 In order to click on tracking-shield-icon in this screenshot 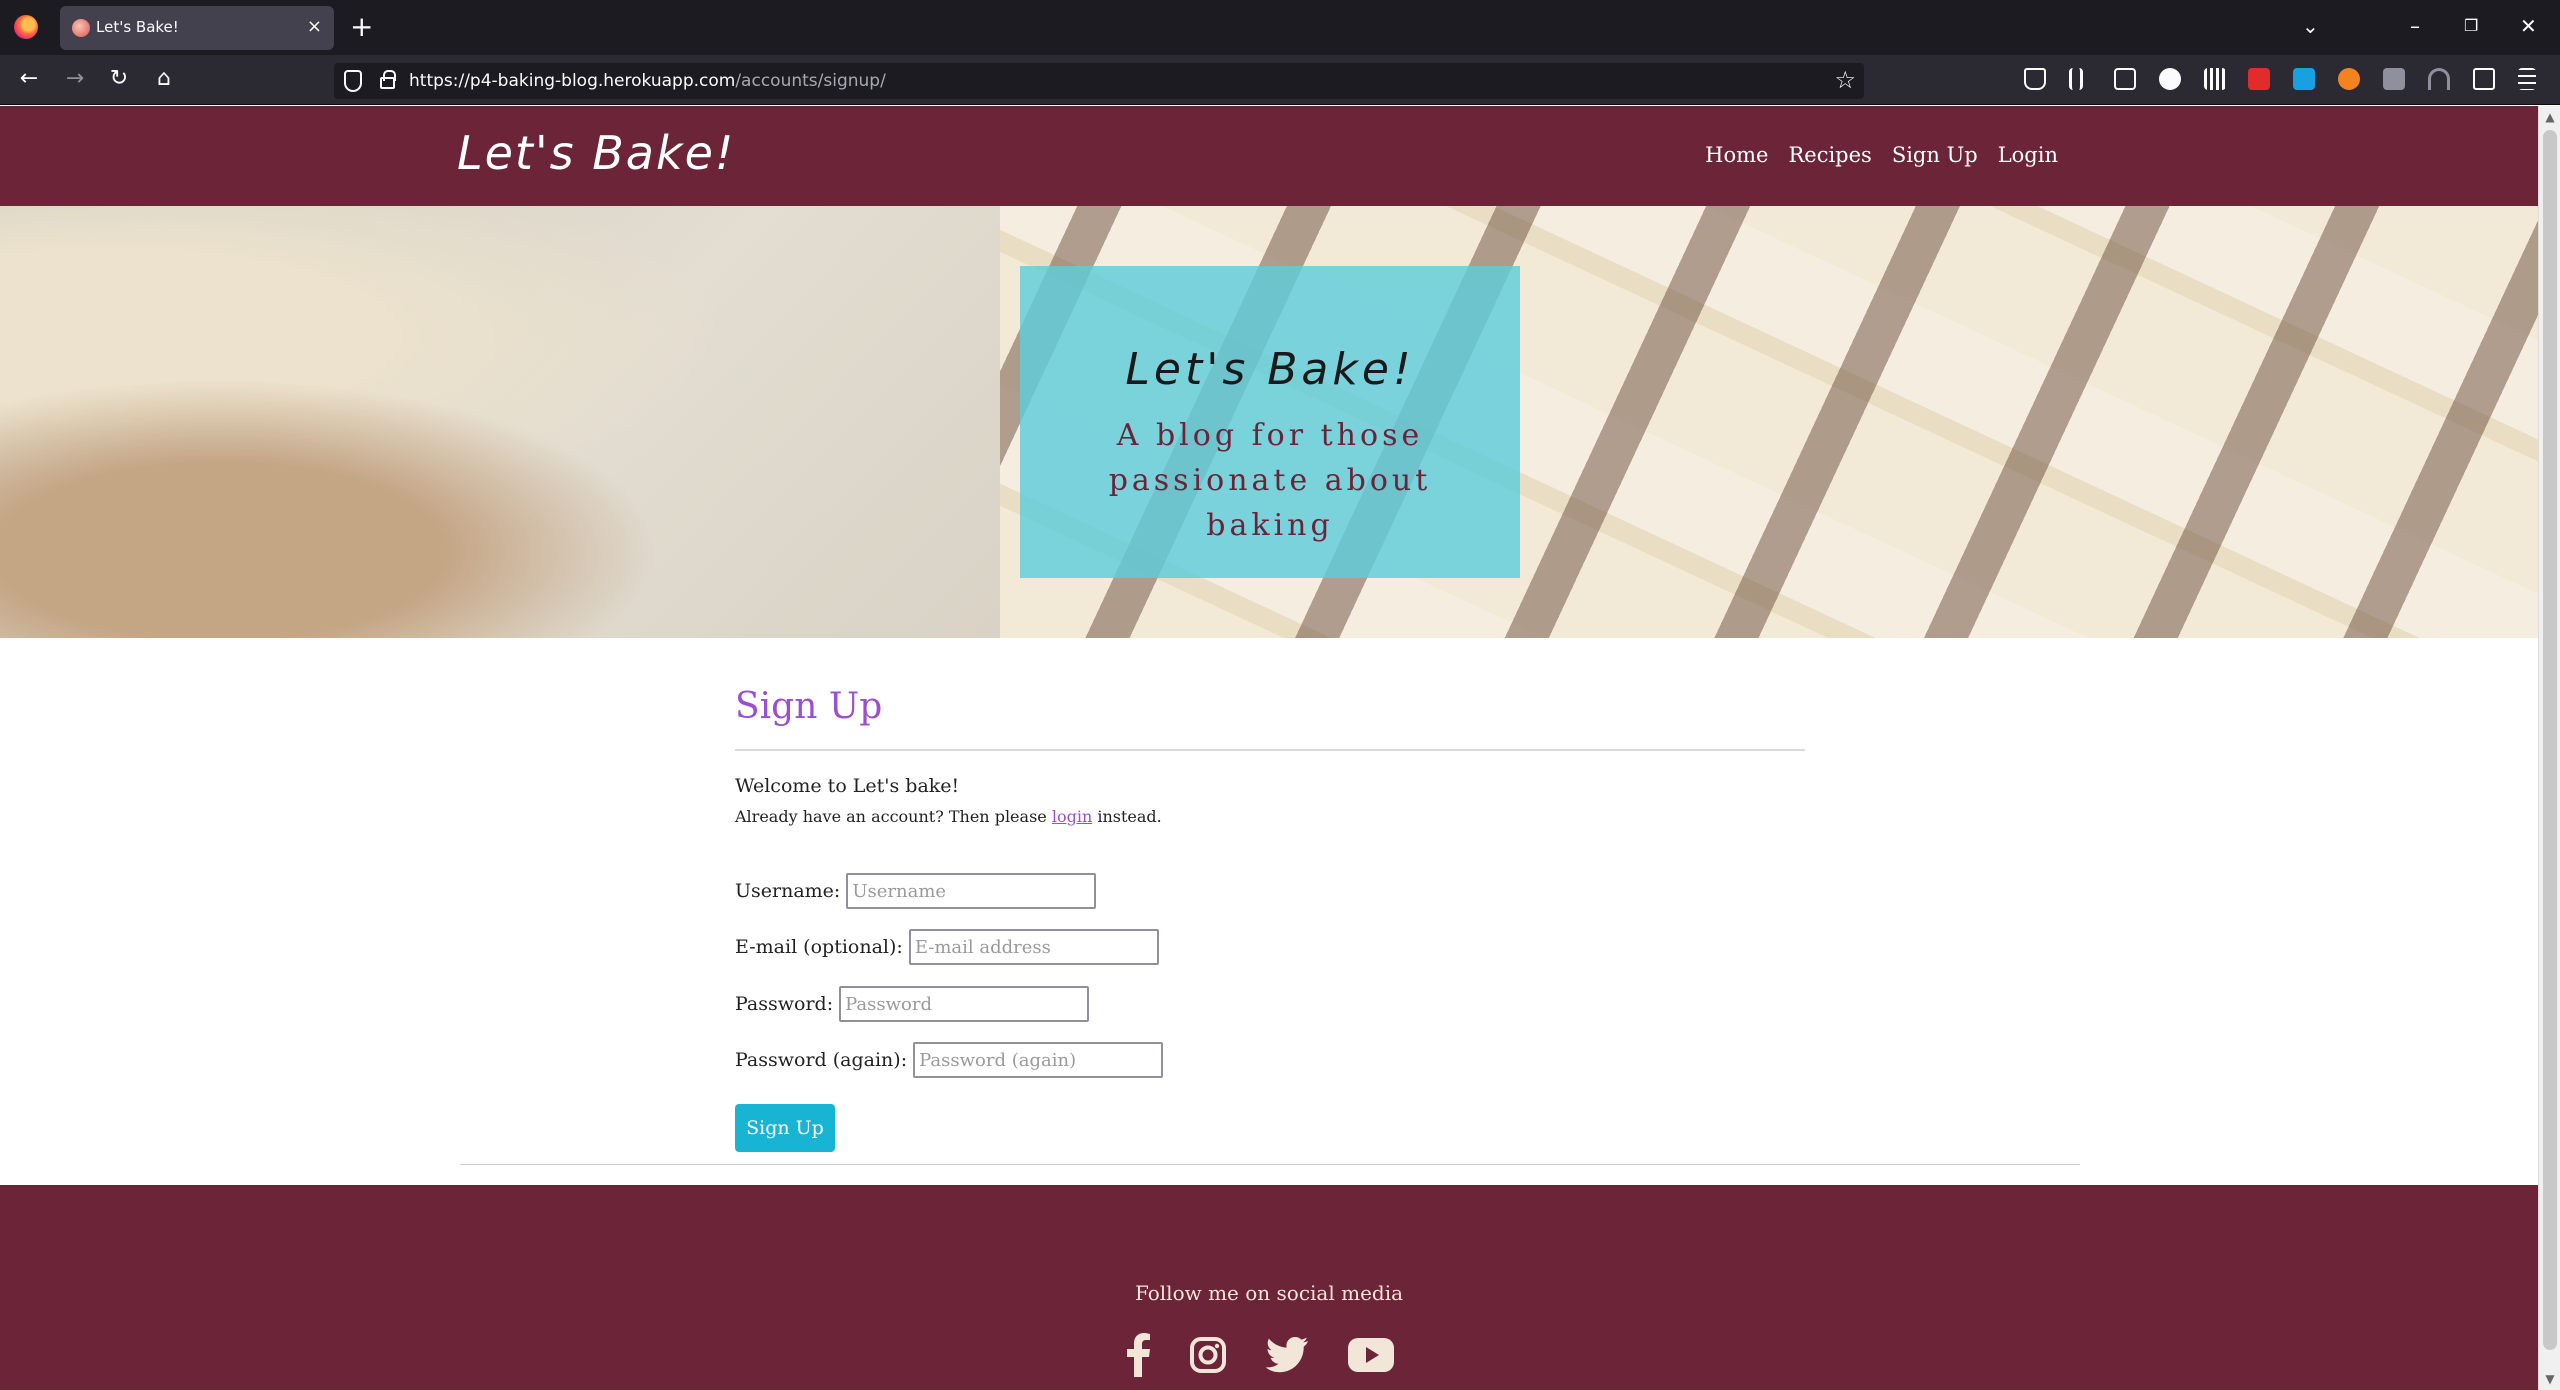, I will do `click(353, 81)`.